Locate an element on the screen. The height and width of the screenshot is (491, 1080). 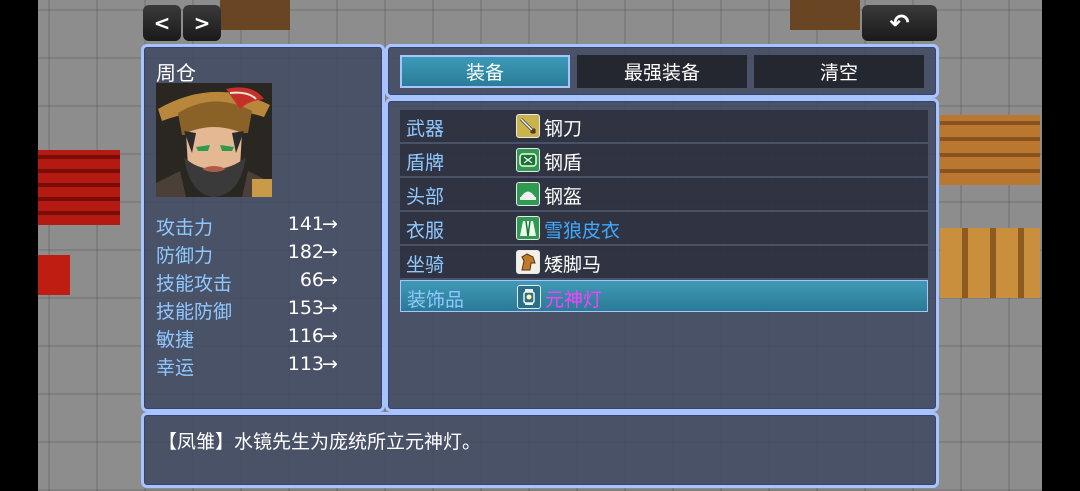
param-label: 技能防御 is located at coordinates (194, 312).